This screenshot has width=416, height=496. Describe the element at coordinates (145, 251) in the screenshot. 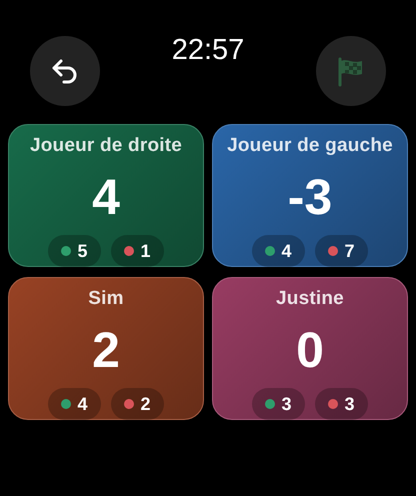

I see `count-value: 1` at that location.